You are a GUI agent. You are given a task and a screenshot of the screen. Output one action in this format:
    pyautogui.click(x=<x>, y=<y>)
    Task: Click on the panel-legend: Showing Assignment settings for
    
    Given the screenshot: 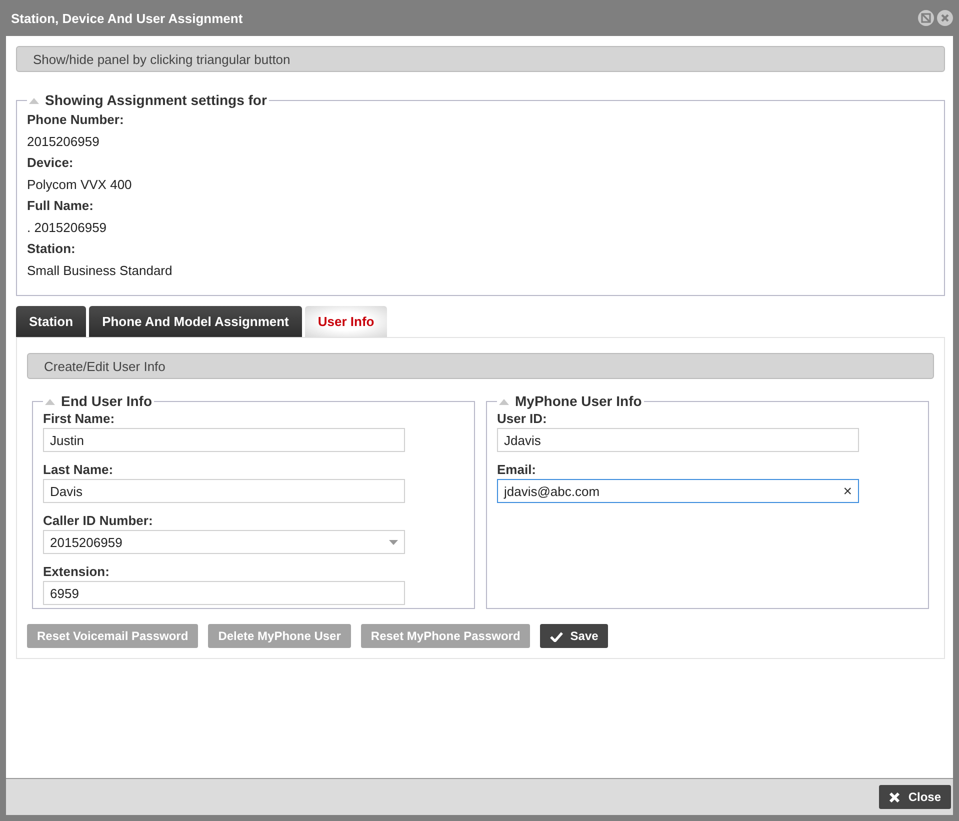 What is the action you would take?
    pyautogui.click(x=156, y=100)
    